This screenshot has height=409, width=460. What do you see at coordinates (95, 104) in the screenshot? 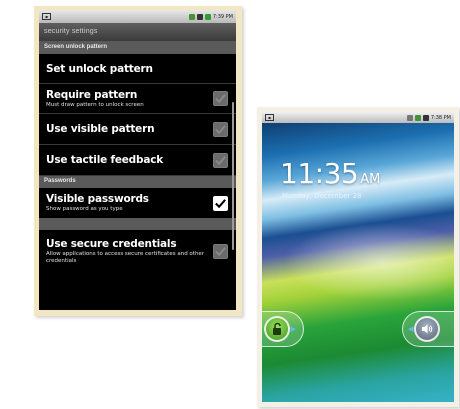
I see `pref-summary: Must draw pattern to unlock screen` at bounding box center [95, 104].